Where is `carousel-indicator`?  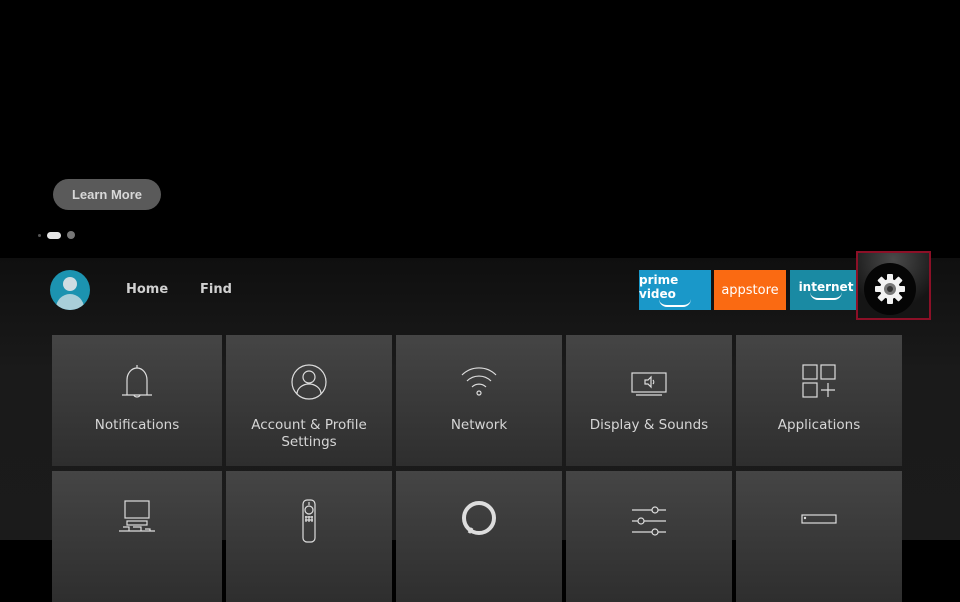
carousel-indicator is located at coordinates (56, 235).